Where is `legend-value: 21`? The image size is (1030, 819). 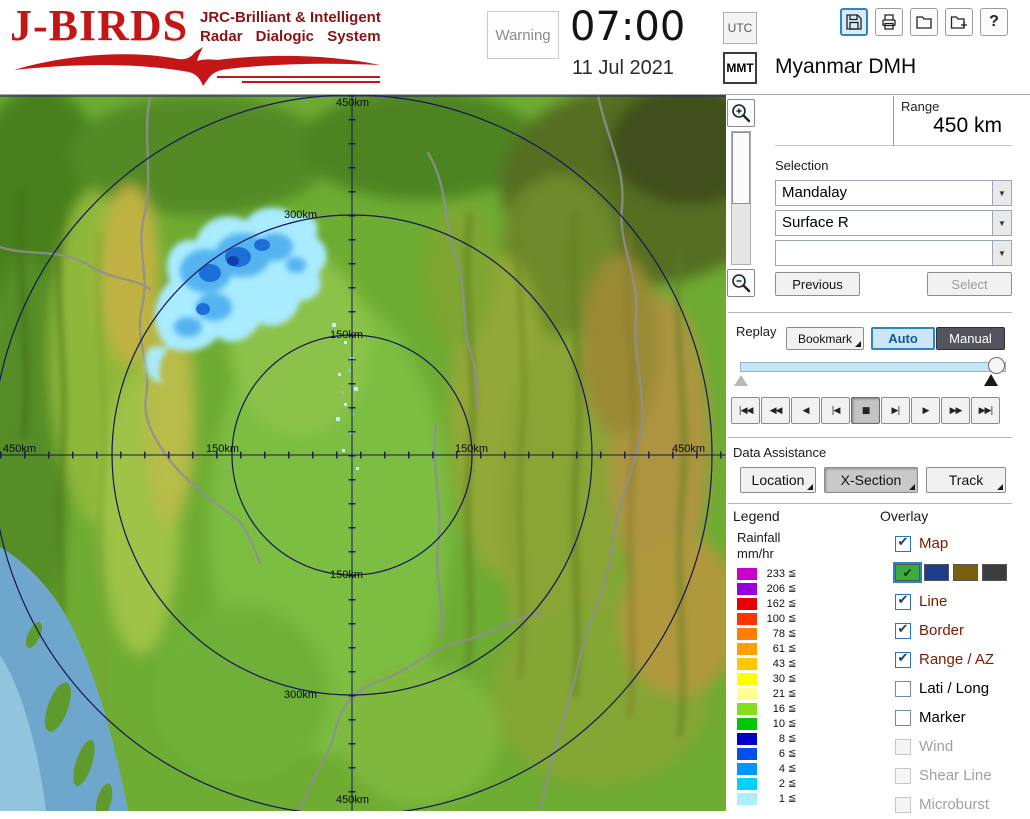
legend-value: 21 is located at coordinates (778, 693).